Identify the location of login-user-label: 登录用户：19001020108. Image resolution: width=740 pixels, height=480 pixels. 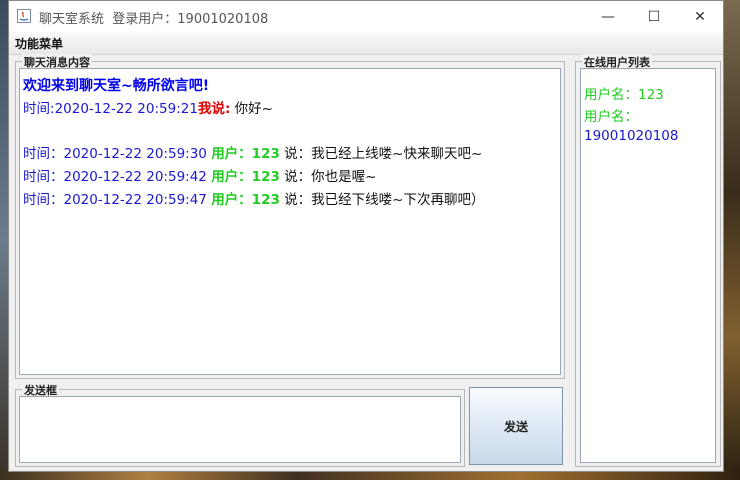
(190, 19).